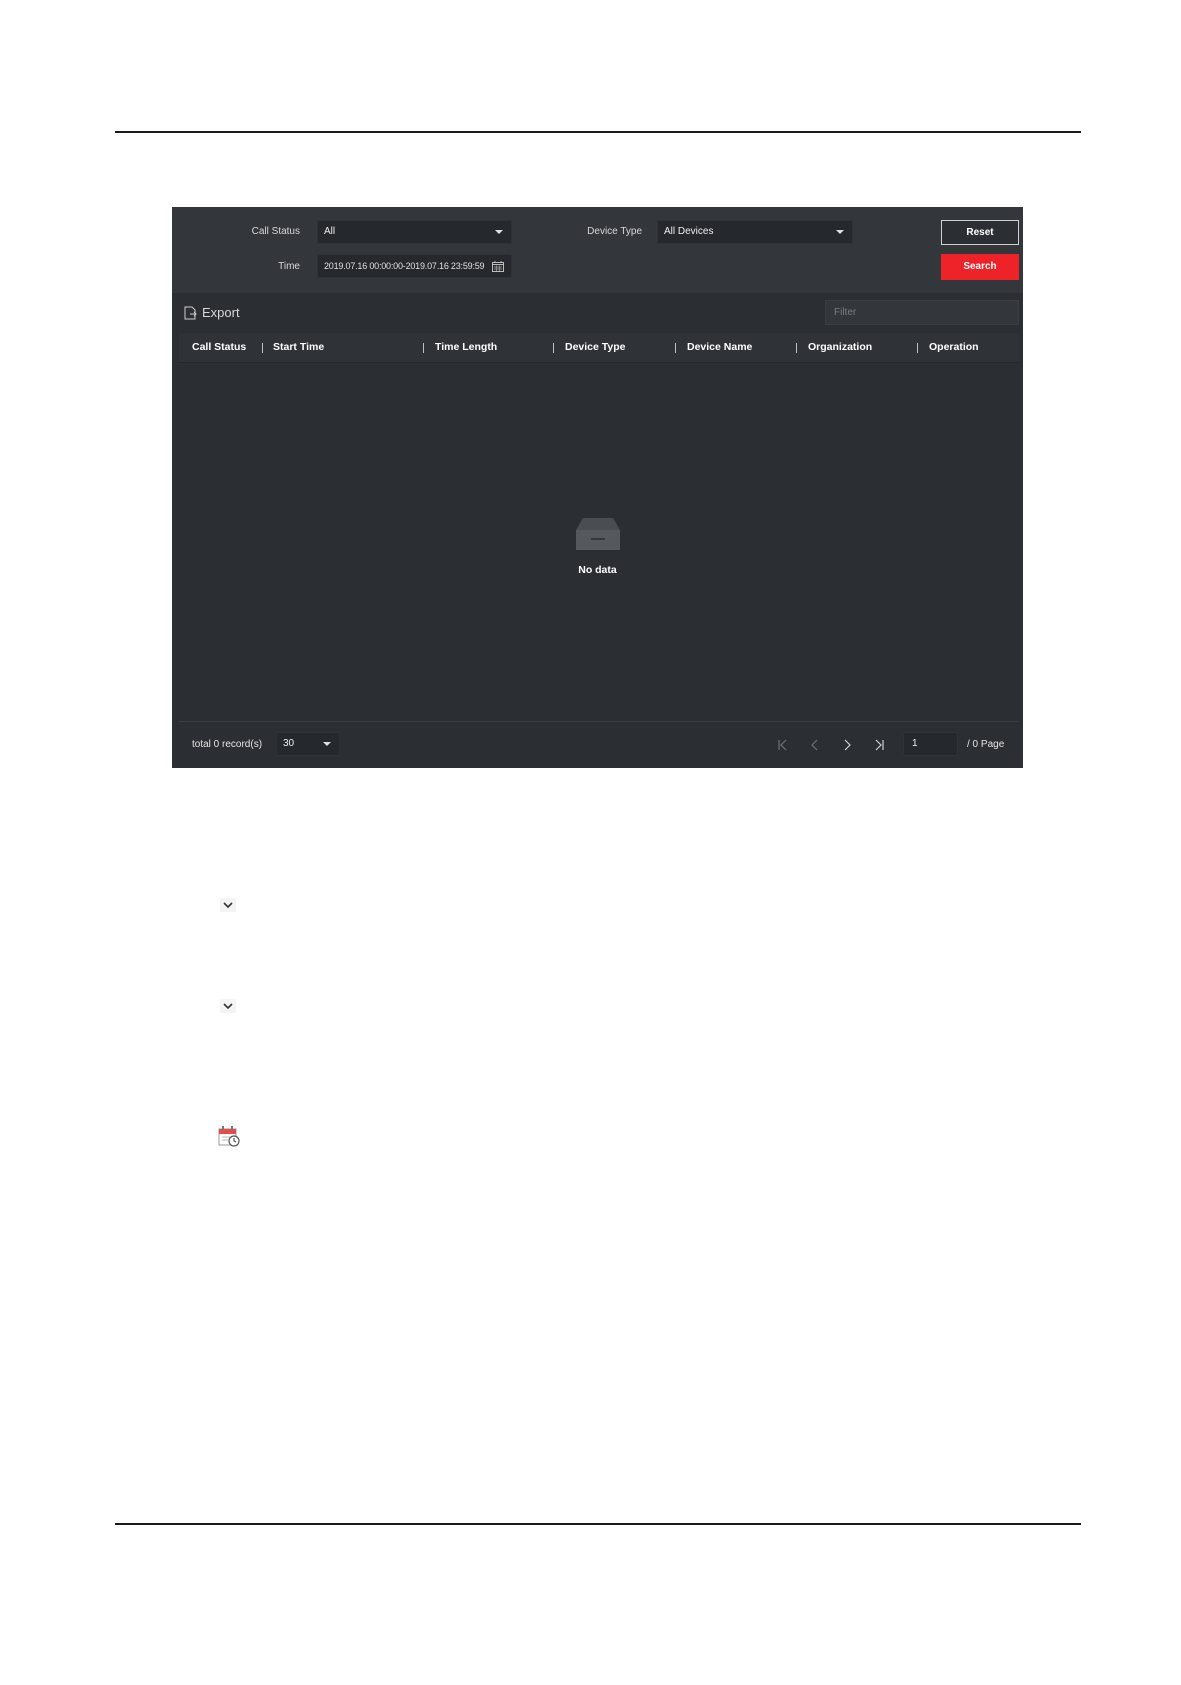  What do you see at coordinates (598, 132) in the screenshot?
I see `header-rule` at bounding box center [598, 132].